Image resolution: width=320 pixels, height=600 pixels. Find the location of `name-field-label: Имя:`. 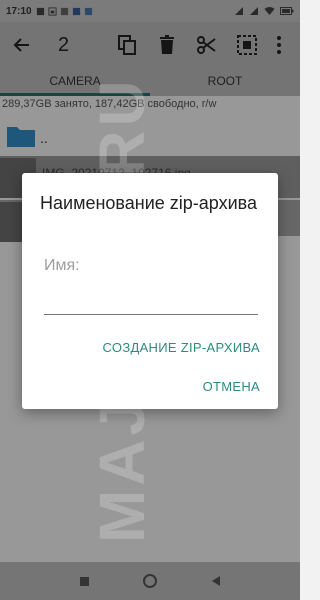

name-field-label: Имя: is located at coordinates (62, 265).